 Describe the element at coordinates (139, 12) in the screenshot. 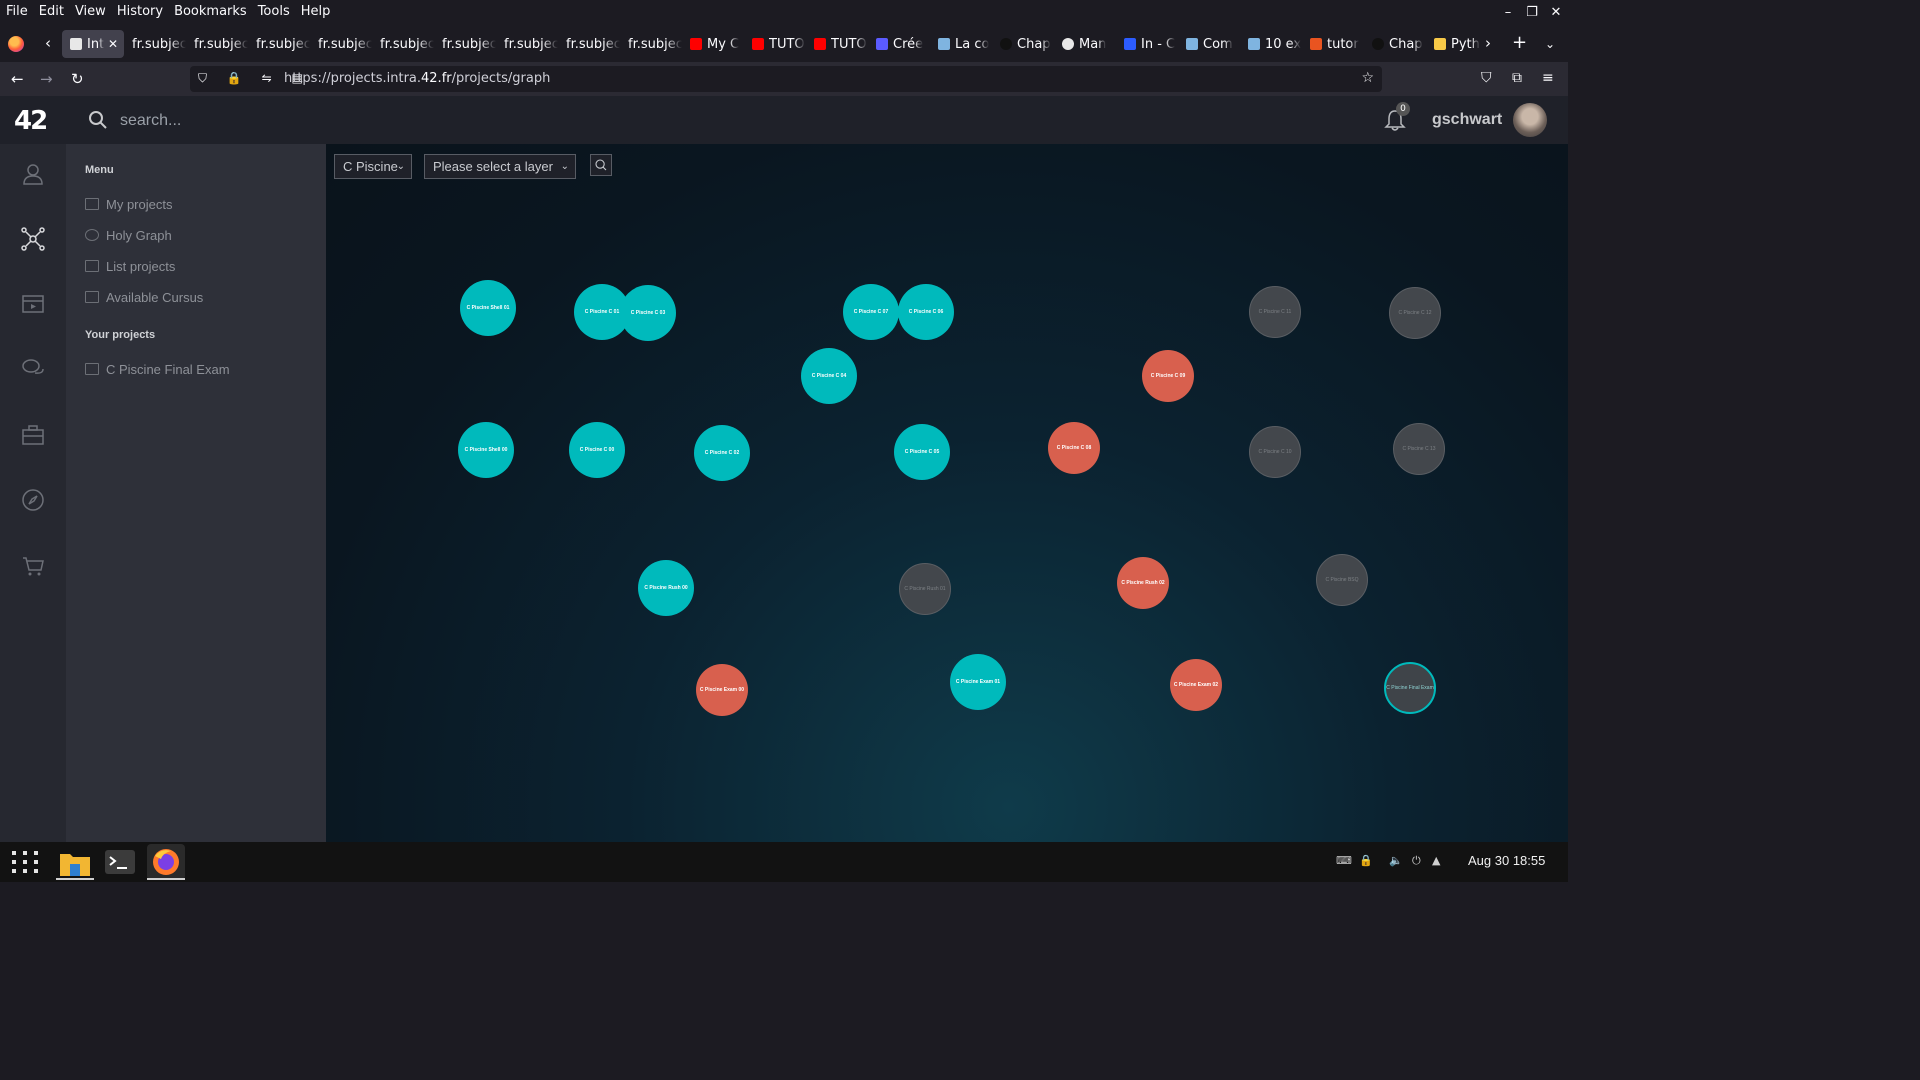

I see `menu-history: History` at that location.